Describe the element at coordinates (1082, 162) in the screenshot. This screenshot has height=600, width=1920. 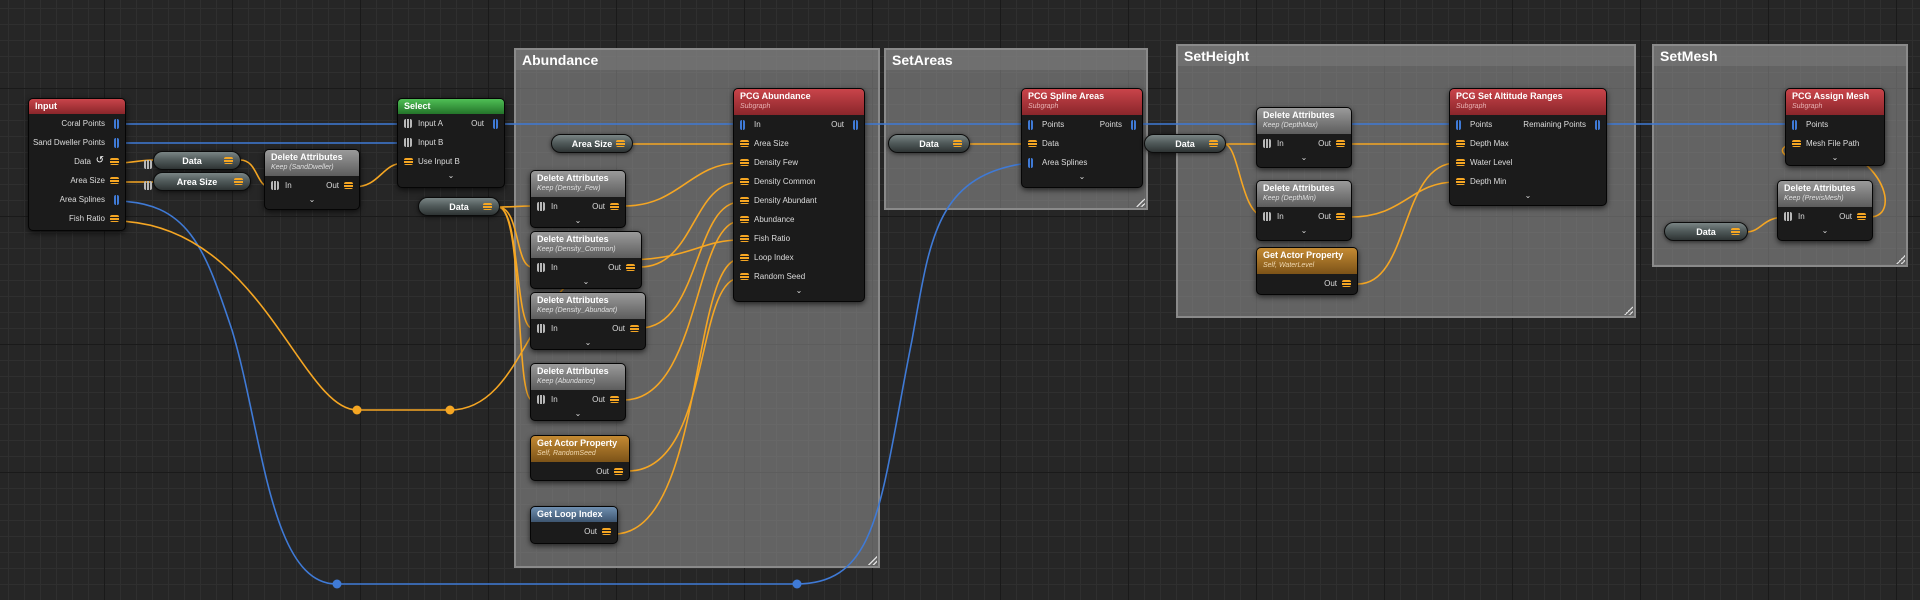
I see `pin-area-splines: Area Splines` at that location.